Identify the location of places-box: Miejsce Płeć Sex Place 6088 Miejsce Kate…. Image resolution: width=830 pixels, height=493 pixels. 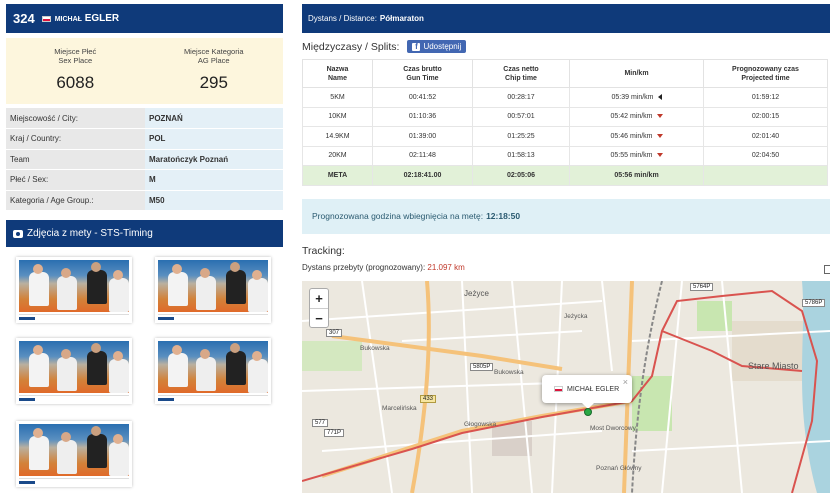
(144, 71).